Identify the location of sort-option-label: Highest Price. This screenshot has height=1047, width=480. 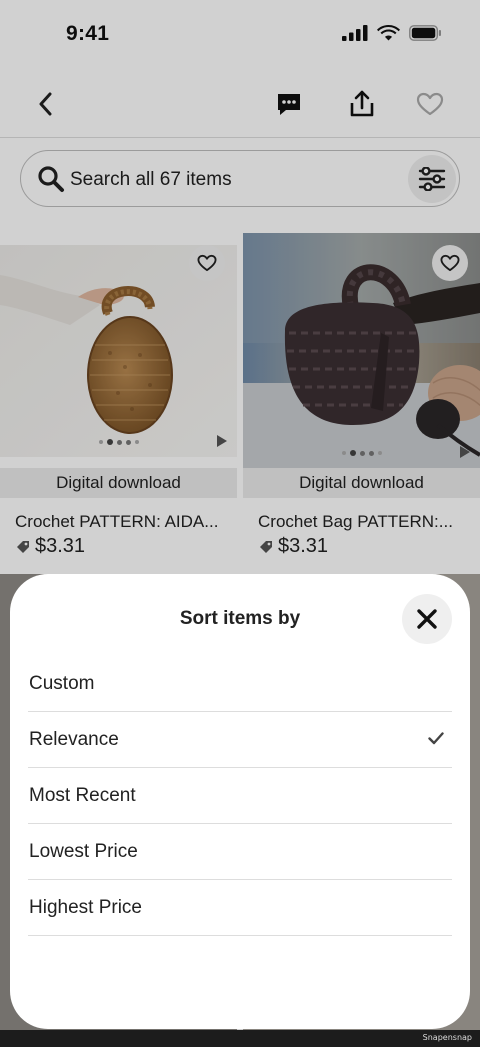
(85, 907).